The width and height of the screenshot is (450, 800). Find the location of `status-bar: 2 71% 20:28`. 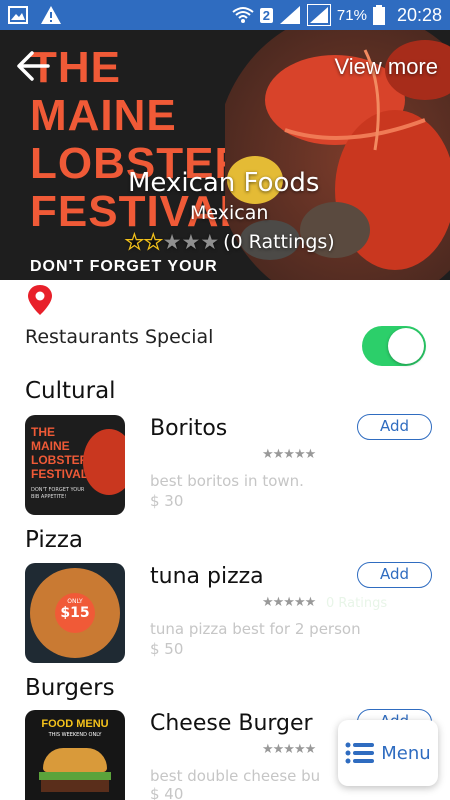

status-bar: 2 71% 20:28 is located at coordinates (225, 15).